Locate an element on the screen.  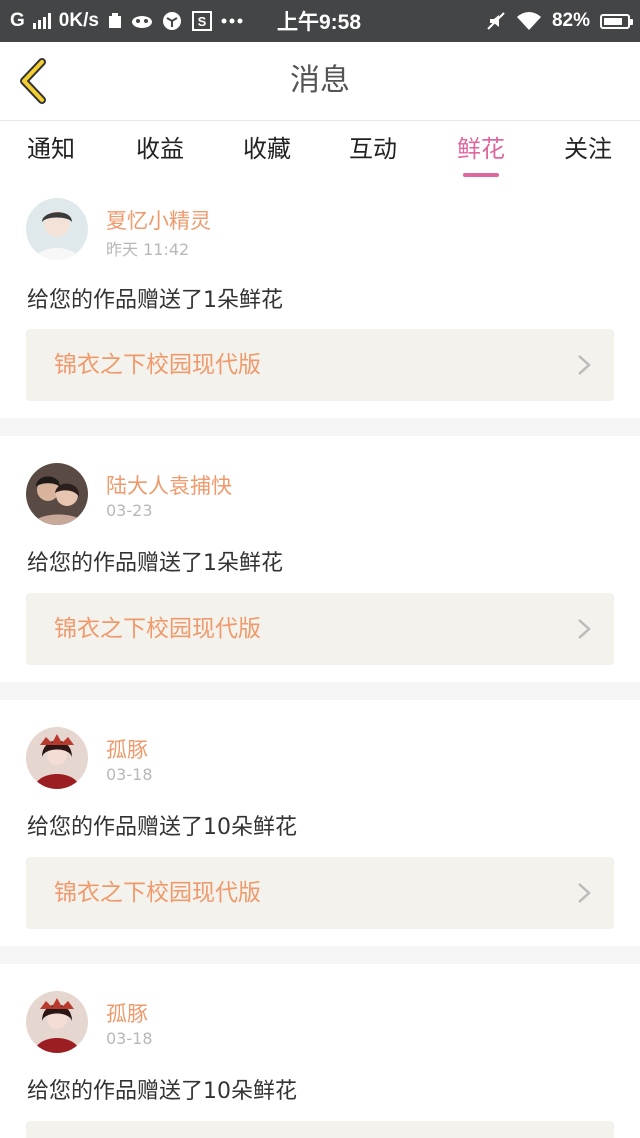
header: 消息 is located at coordinates (320, 81).